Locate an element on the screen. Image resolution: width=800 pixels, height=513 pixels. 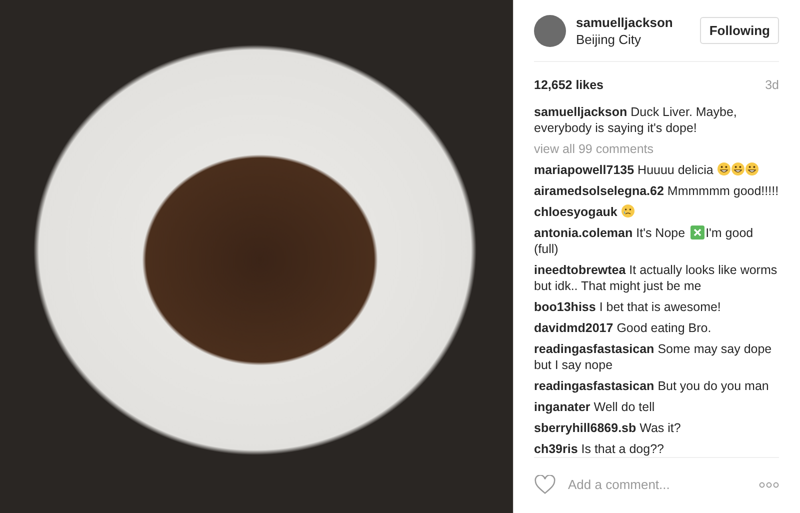
comment: ineedtobrewtea It actually looks like worms but idk.. That might just be me is located at coordinates (656, 278).